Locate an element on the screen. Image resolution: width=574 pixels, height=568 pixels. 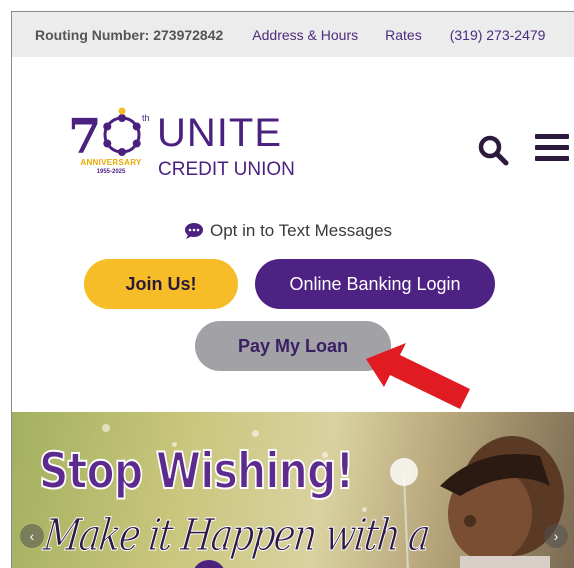
chevron-left-icon: ‹ is located at coordinates (32, 536).